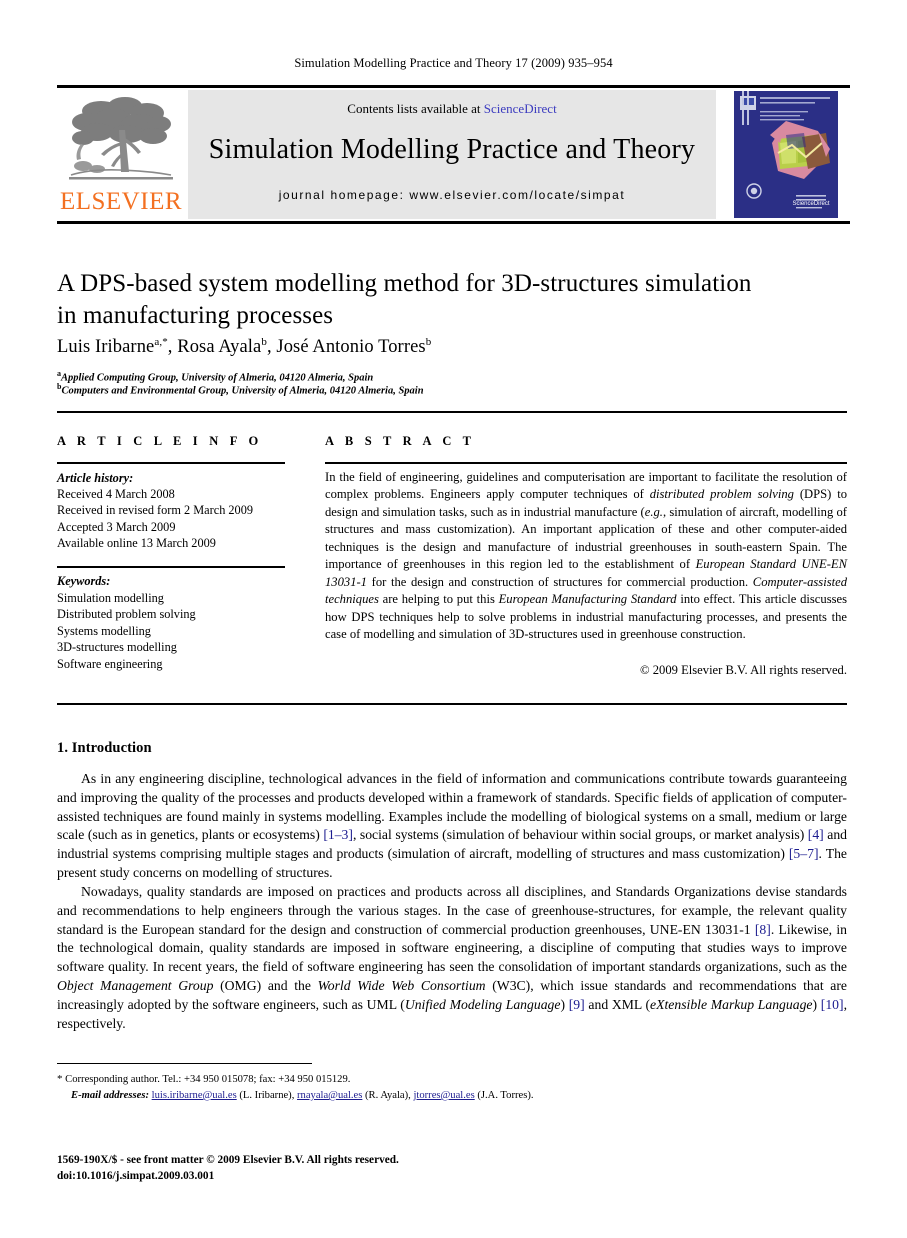  Describe the element at coordinates (721, 494) in the screenshot. I see `abstract-emphasis: distributed problem solving` at that location.